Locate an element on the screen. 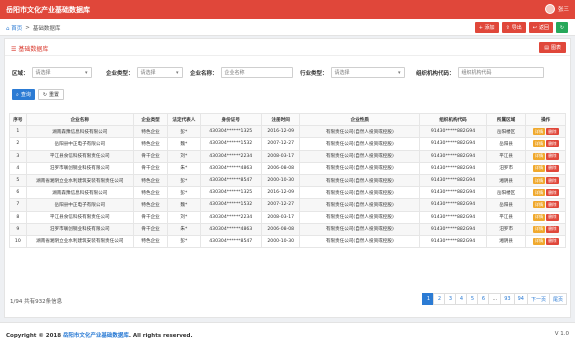 The image size is (575, 344). export-button: ⇪ 导出 is located at coordinates (513, 27).